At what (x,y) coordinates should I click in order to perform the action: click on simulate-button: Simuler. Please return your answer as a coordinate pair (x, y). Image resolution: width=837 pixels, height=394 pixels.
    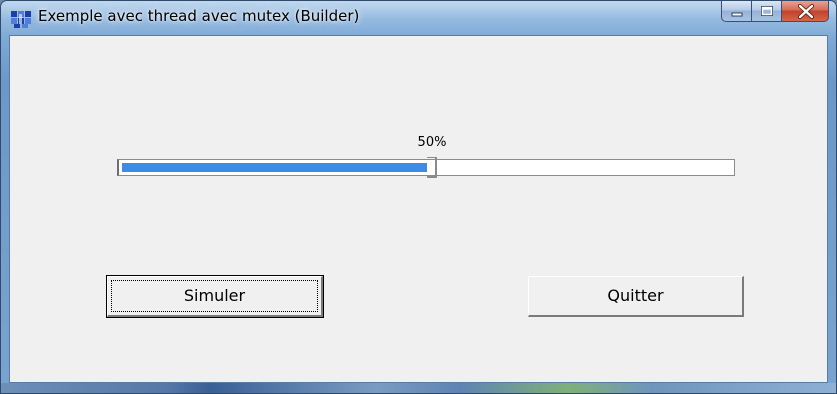
    Looking at the image, I should click on (215, 296).